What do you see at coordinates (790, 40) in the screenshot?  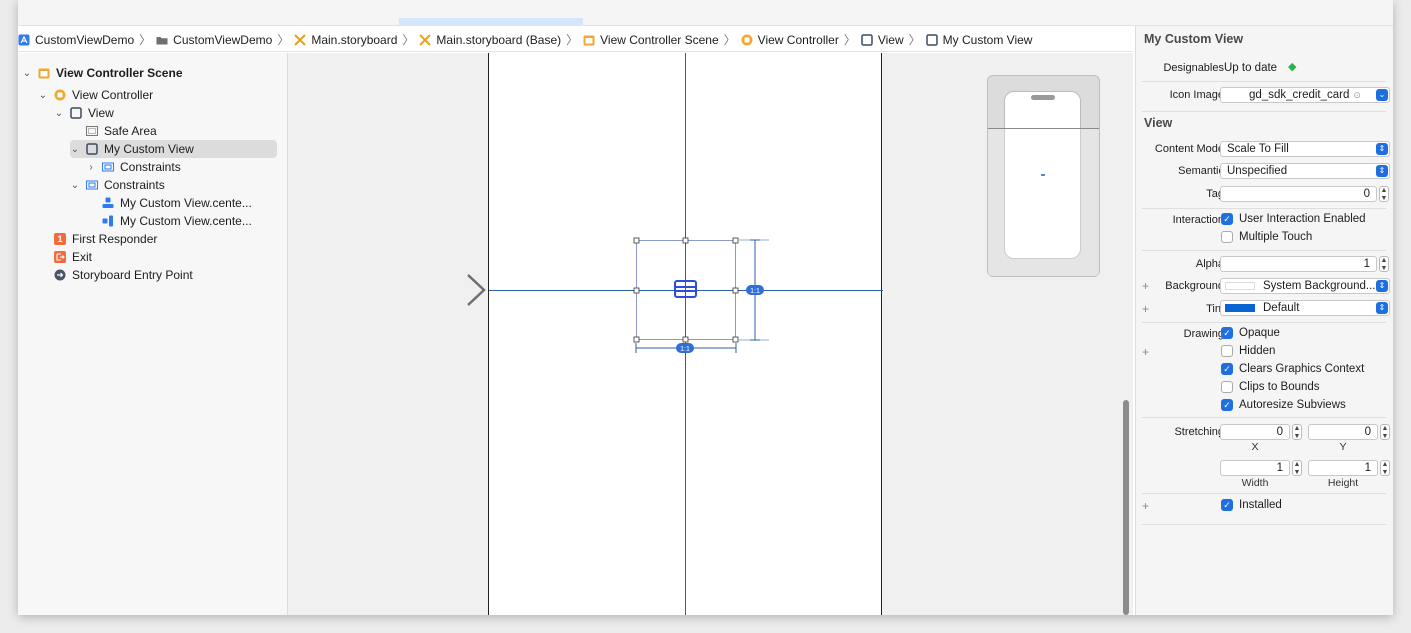 I see `breadcrumb-item-view-controller: View Controller` at bounding box center [790, 40].